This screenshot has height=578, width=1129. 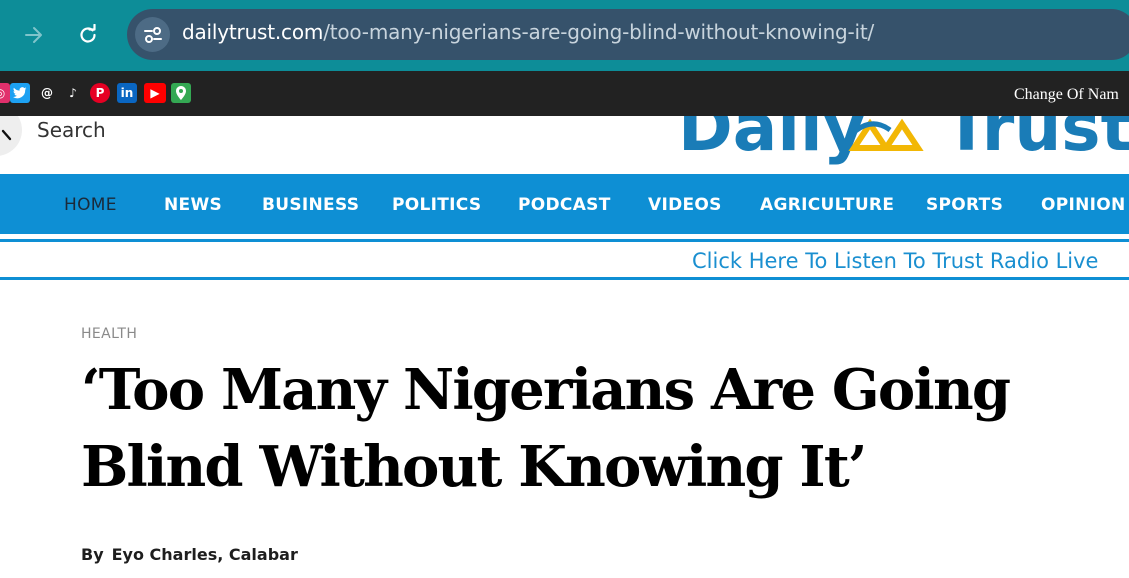 What do you see at coordinates (1083, 205) in the screenshot?
I see `nav-item-opinion: OPINION` at bounding box center [1083, 205].